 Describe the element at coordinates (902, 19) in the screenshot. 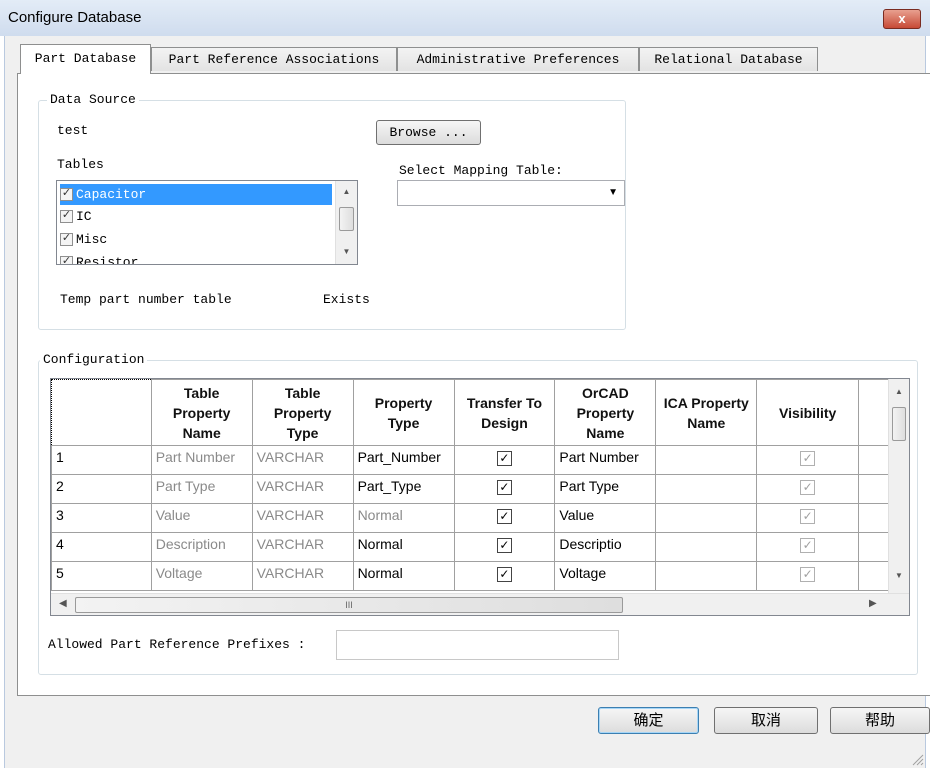

I see `close-button: x` at that location.